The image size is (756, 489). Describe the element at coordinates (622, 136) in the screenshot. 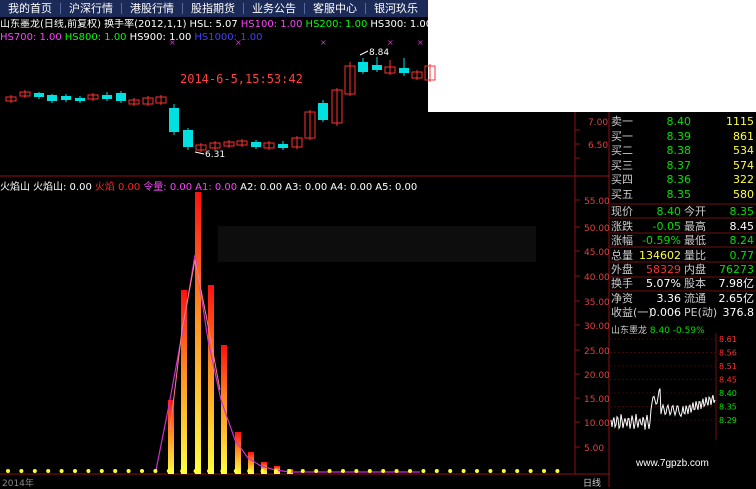

I see `quote-label: 买一` at that location.